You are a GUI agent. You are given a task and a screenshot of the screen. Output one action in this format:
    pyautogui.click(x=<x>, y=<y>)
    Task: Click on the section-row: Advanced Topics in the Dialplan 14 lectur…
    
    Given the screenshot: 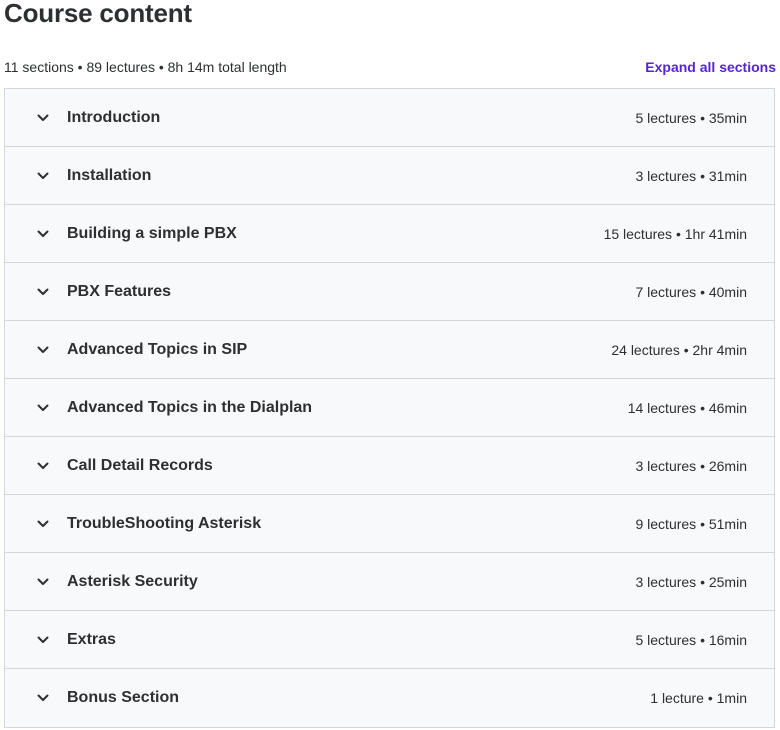 What is the action you would take?
    pyautogui.click(x=389, y=408)
    